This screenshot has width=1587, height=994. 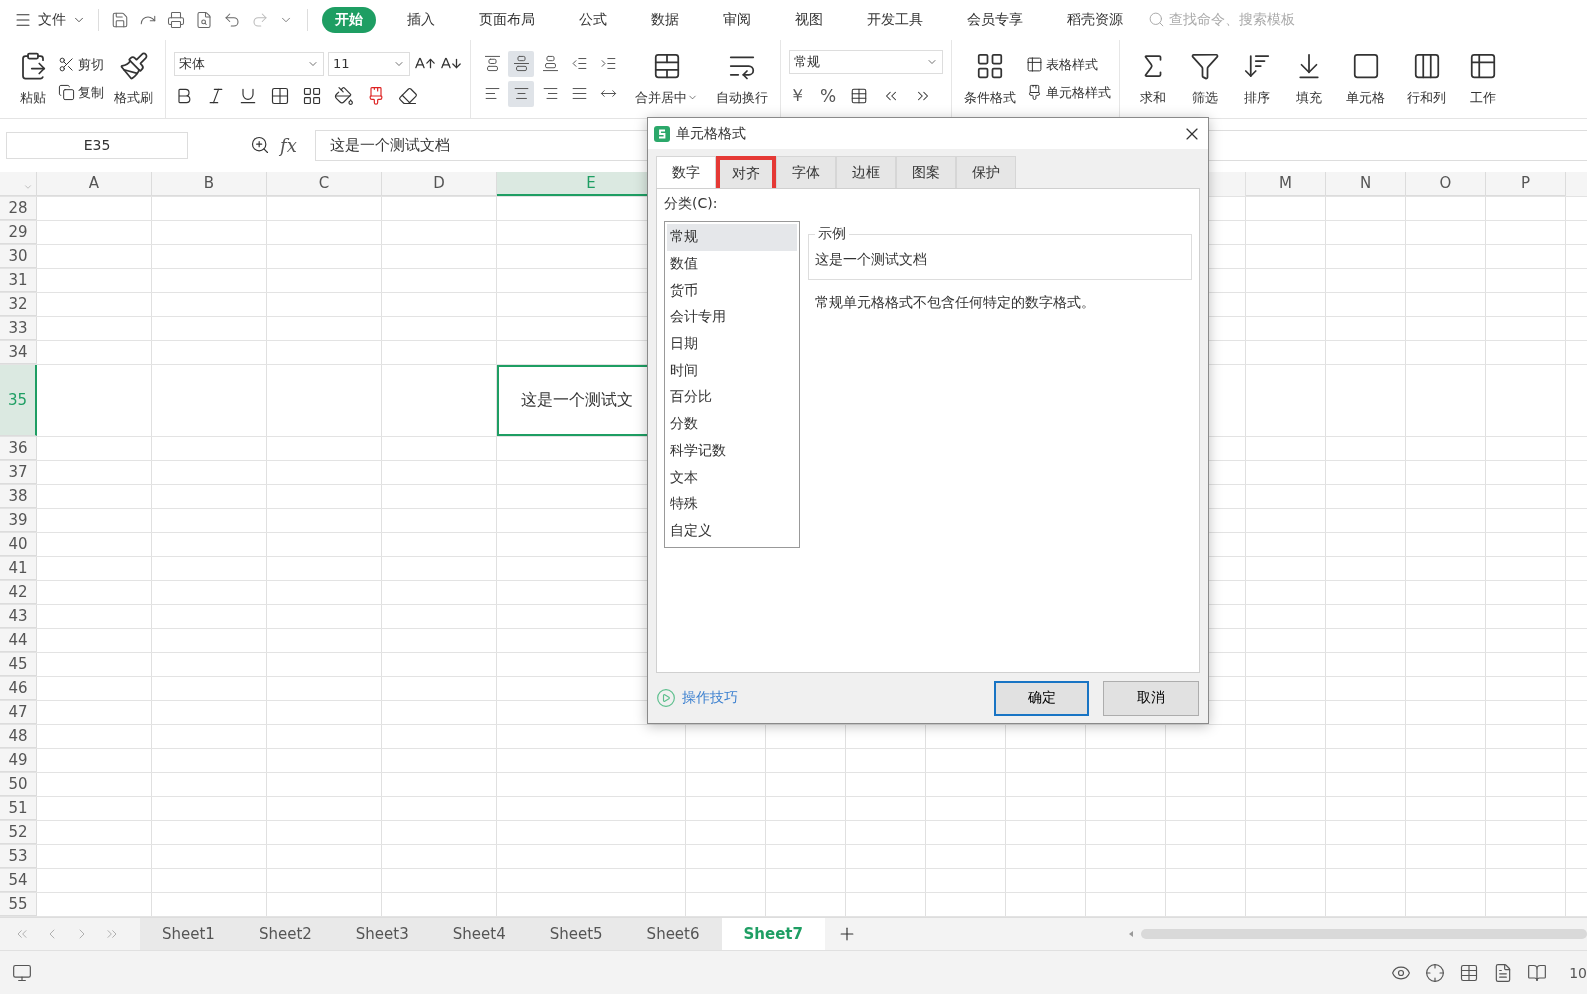 What do you see at coordinates (18, 496) in the screenshot?
I see `row-header: 38` at bounding box center [18, 496].